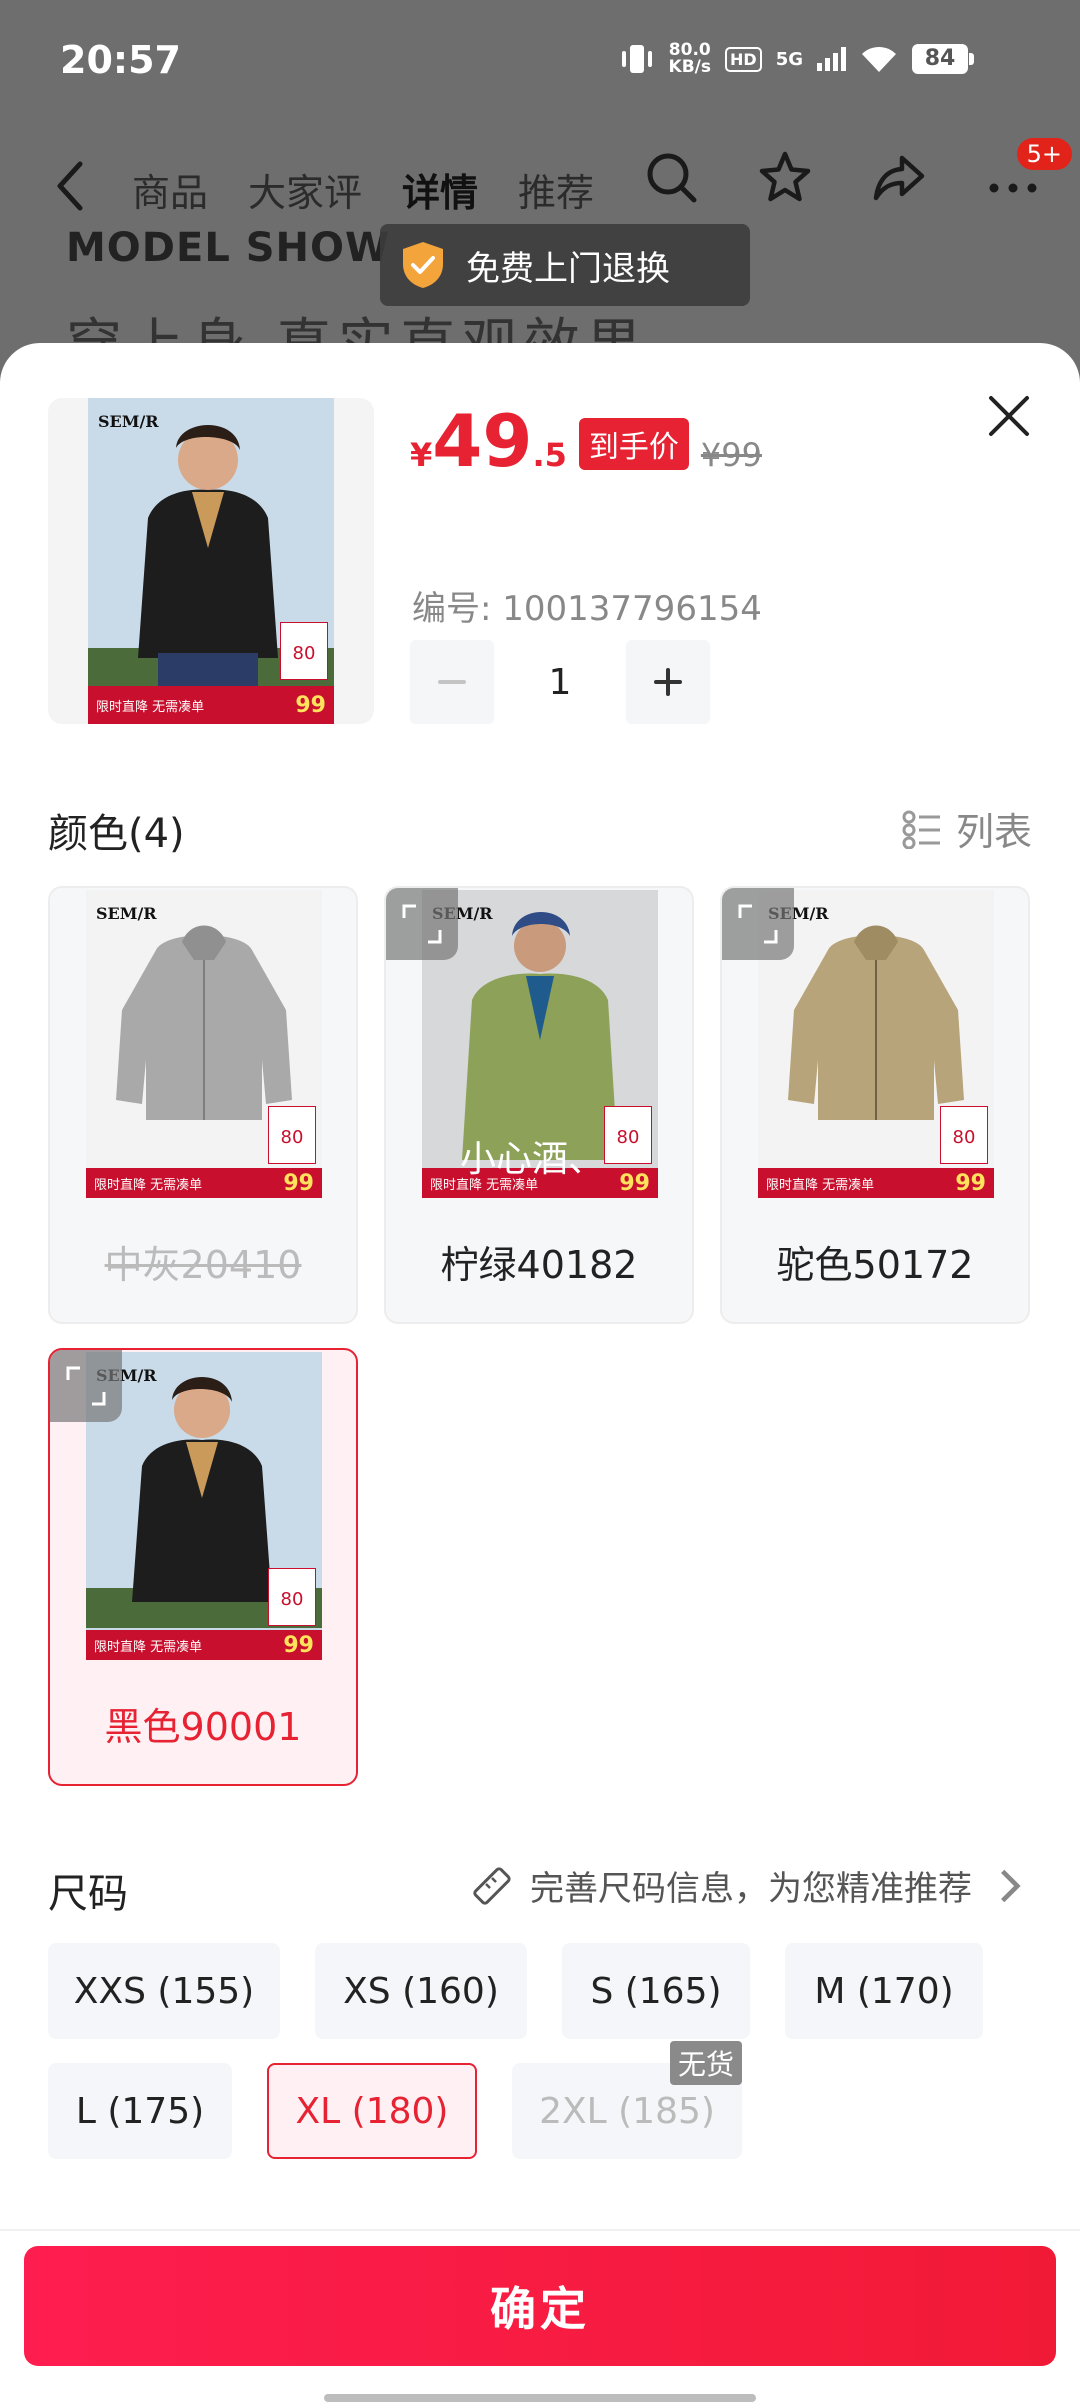 The image size is (1080, 2408). Describe the element at coordinates (568, 268) in the screenshot. I see `free-return-text: 免费上门退换` at that location.